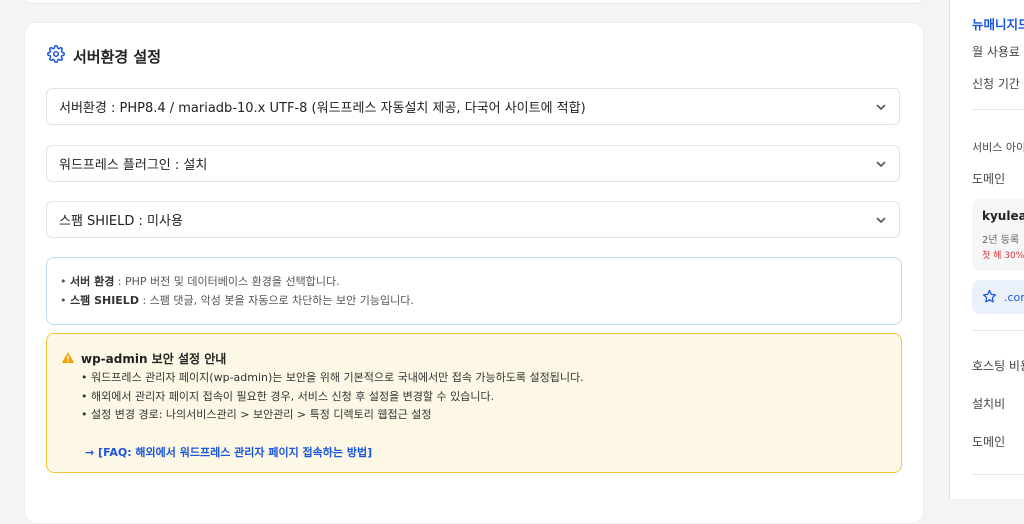 This screenshot has width=1024, height=524. What do you see at coordinates (117, 56) in the screenshot?
I see `section-title: 서버환경 설정` at bounding box center [117, 56].